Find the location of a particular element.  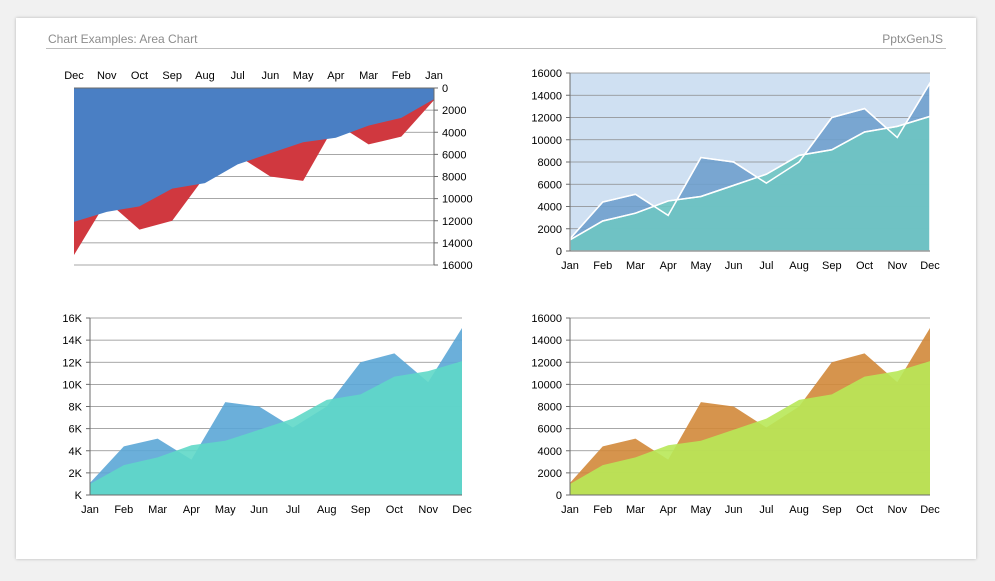

y-tick-label: 14K is located at coordinates (72, 341).